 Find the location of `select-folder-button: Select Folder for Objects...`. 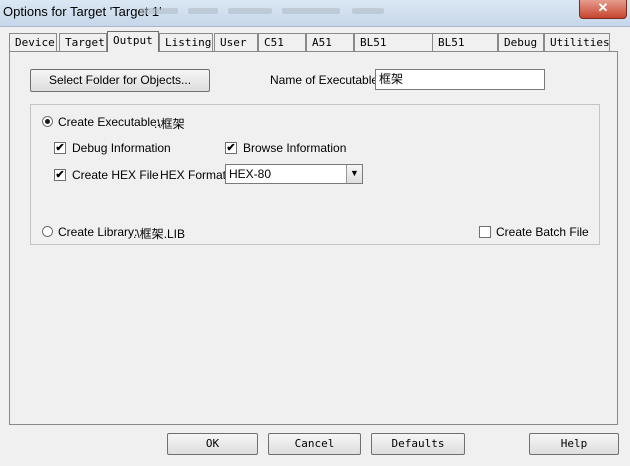

select-folder-button: Select Folder for Objects... is located at coordinates (120, 80).